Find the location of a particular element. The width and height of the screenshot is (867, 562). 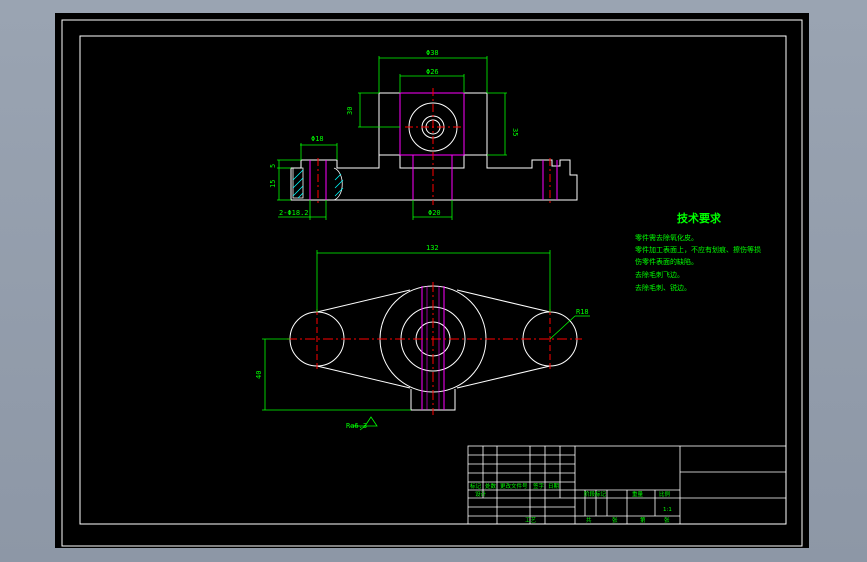

tb-nth: 第 is located at coordinates (643, 520).